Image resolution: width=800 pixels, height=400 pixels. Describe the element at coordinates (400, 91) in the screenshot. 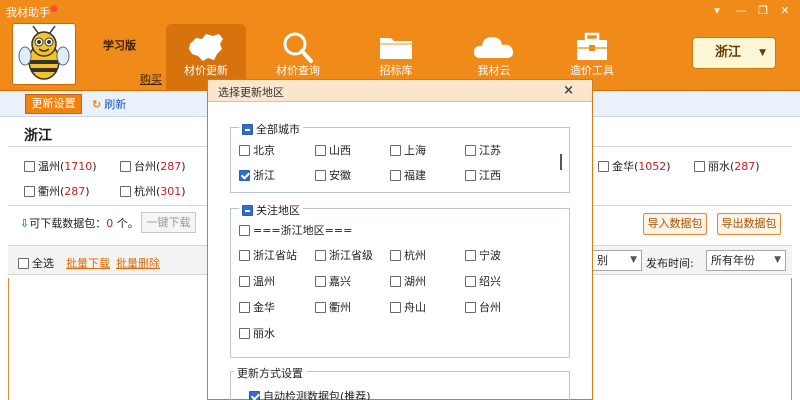

I see `dialog-header: 选择更新地区 ×` at that location.